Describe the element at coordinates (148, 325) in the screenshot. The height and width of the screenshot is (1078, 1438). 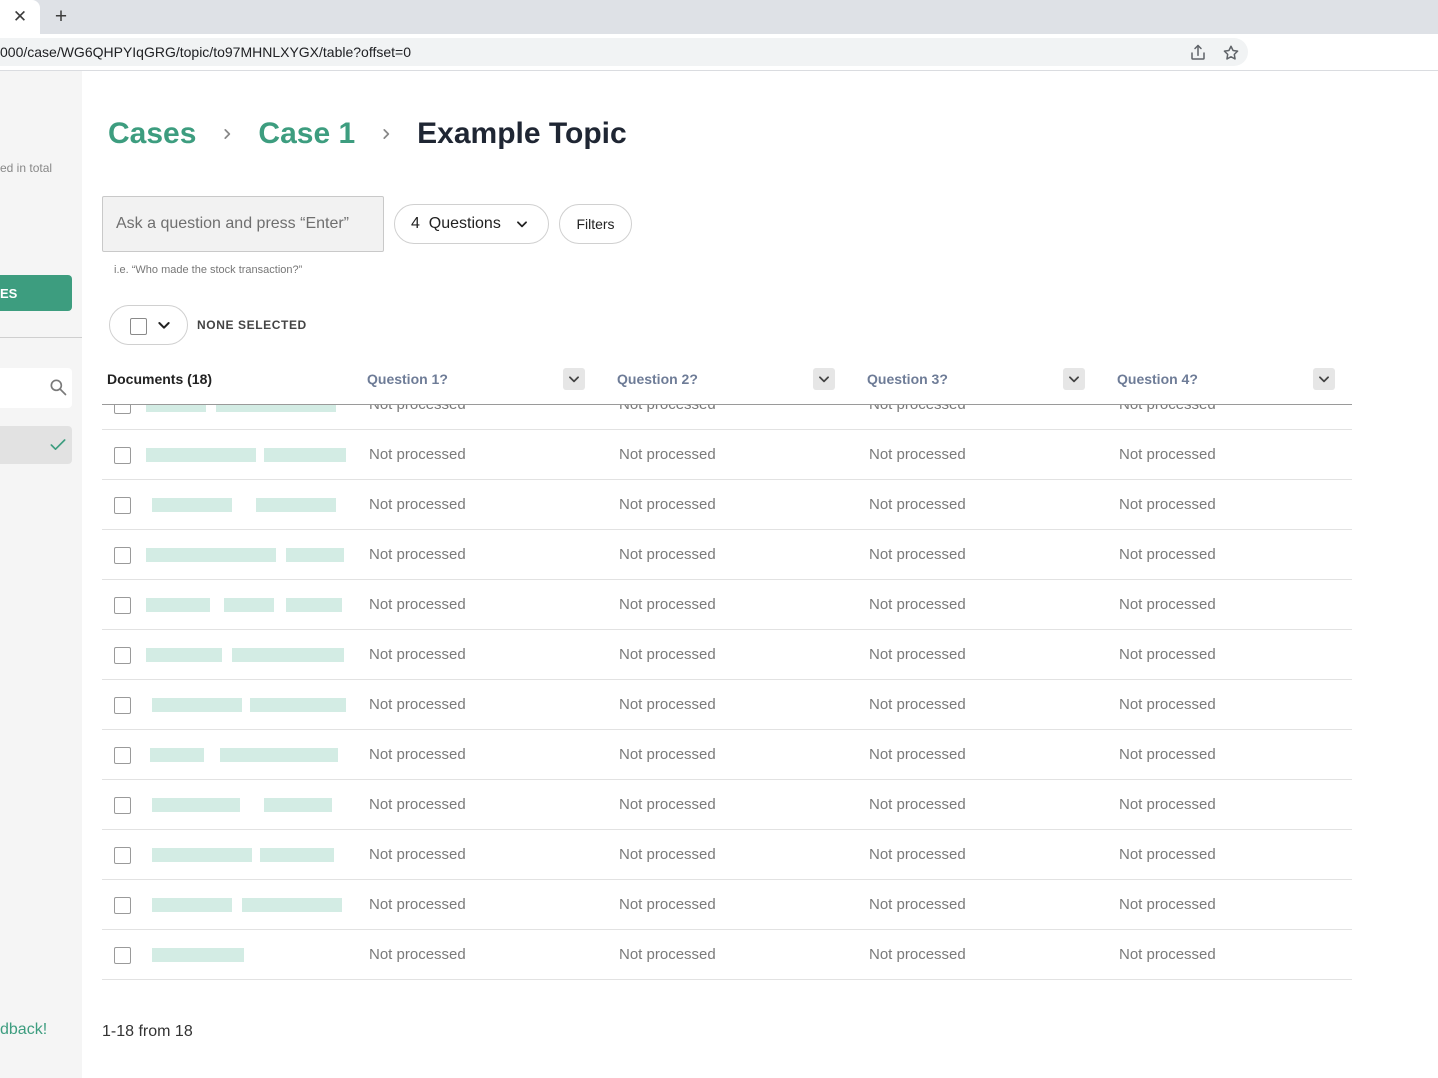
I see `select-all-toggle` at that location.